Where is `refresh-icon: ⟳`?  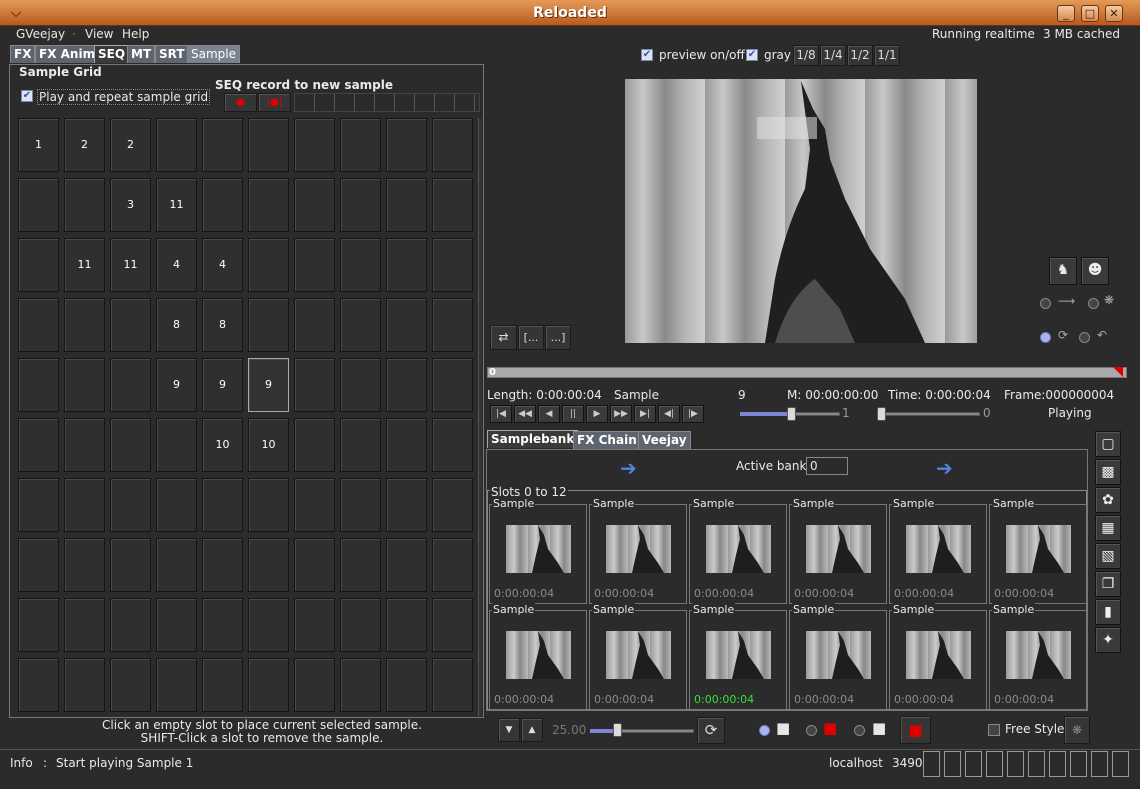 refresh-icon: ⟳ is located at coordinates (711, 730).